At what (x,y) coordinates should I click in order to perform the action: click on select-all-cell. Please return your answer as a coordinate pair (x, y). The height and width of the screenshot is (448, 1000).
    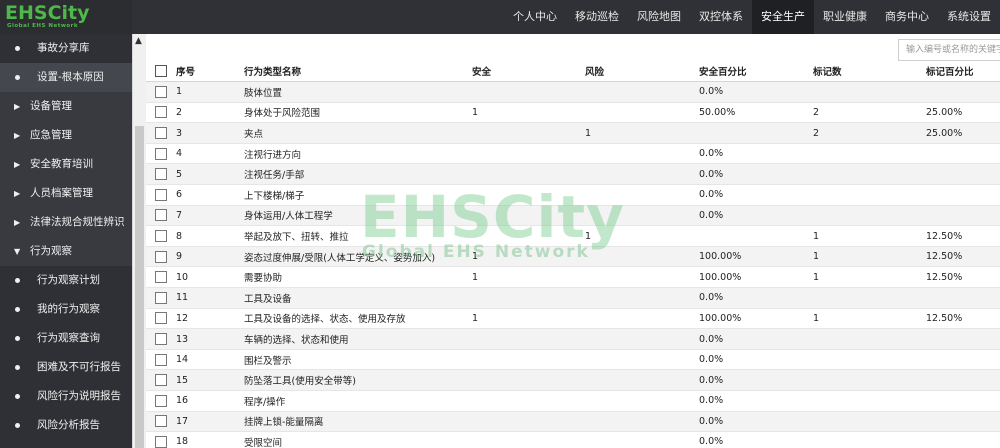
    Looking at the image, I should click on (161, 72).